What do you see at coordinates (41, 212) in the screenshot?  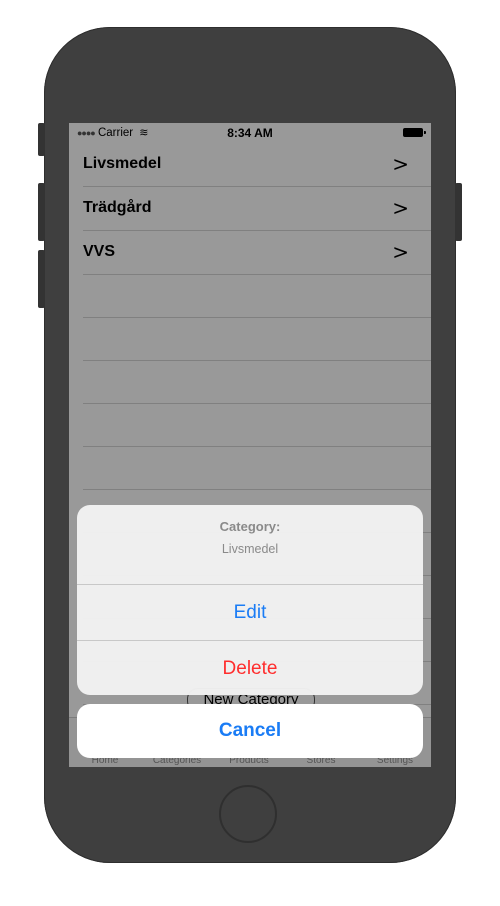 I see `volume-up-button` at bounding box center [41, 212].